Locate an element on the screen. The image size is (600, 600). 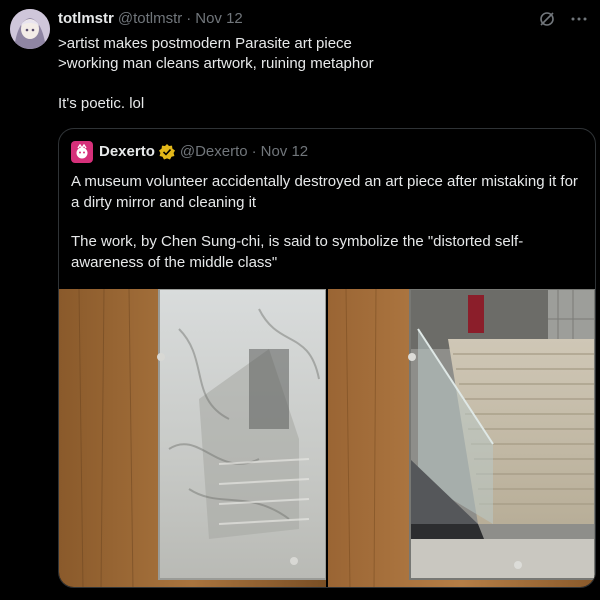
dexerto-logo-icon is located at coordinates (82, 151).